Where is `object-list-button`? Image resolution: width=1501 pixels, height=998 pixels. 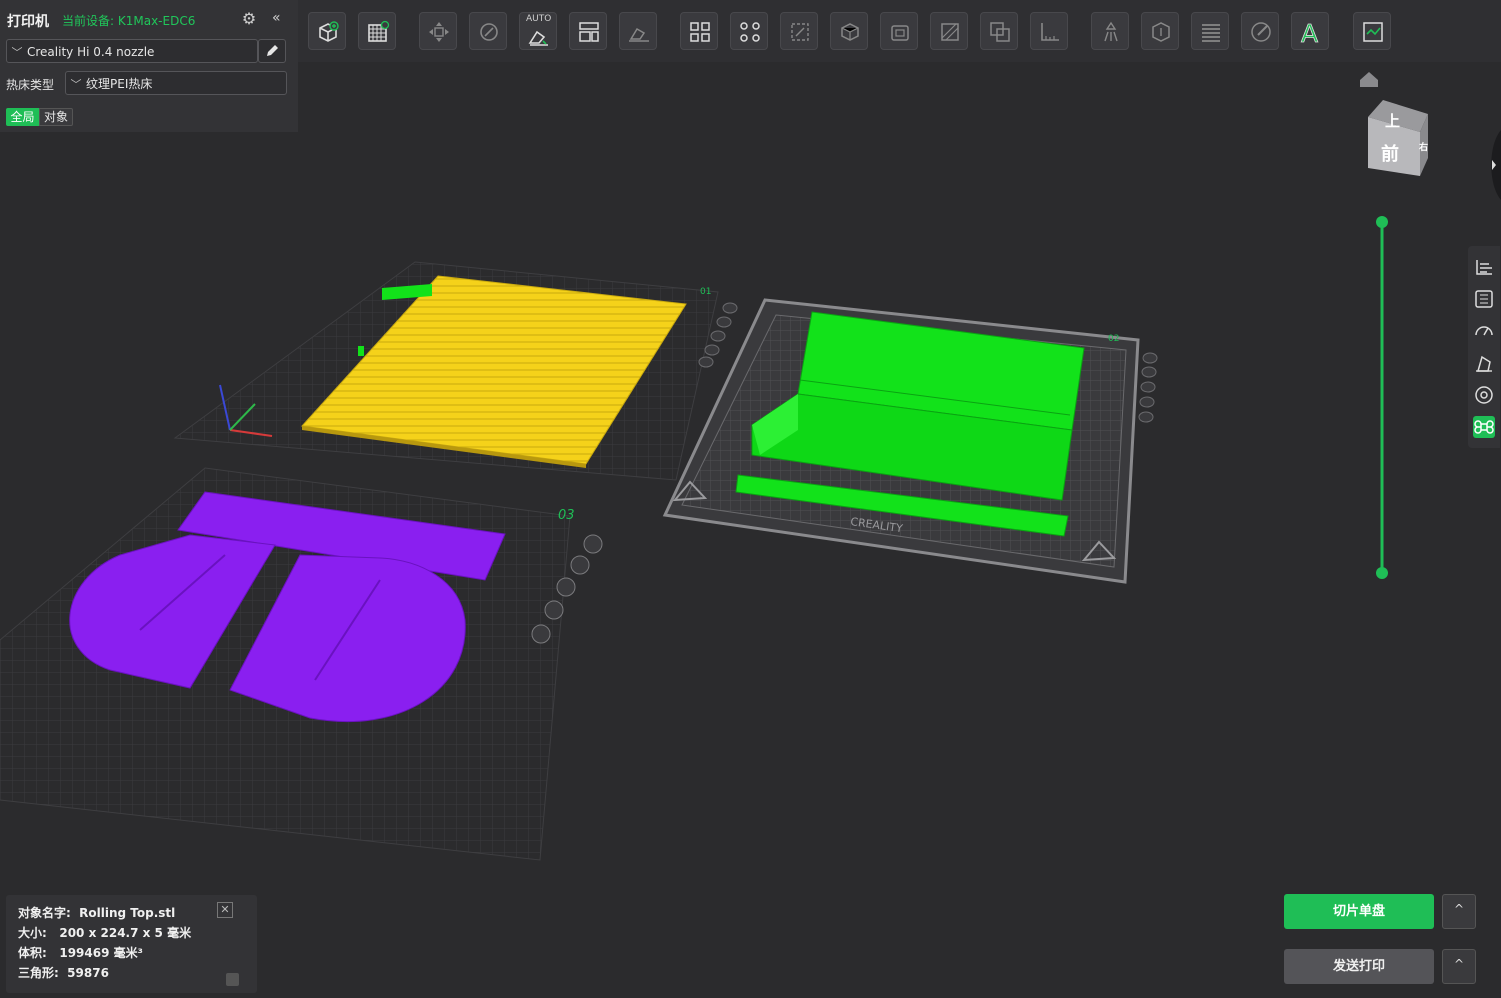
object-list-button is located at coordinates (1484, 267).